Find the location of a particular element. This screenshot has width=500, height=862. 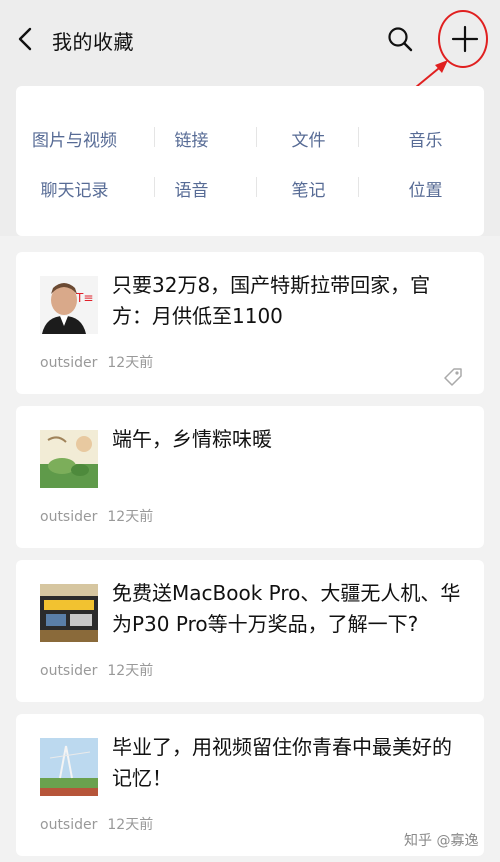

category-links: 链接 is located at coordinates (191, 138).